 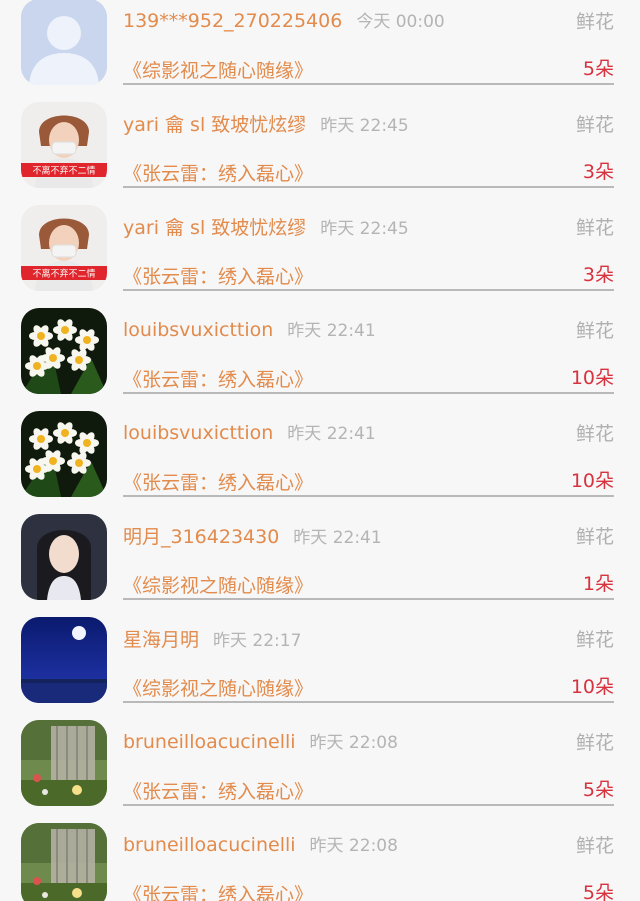 I want to click on default-avatar, so click(x=64, y=42).